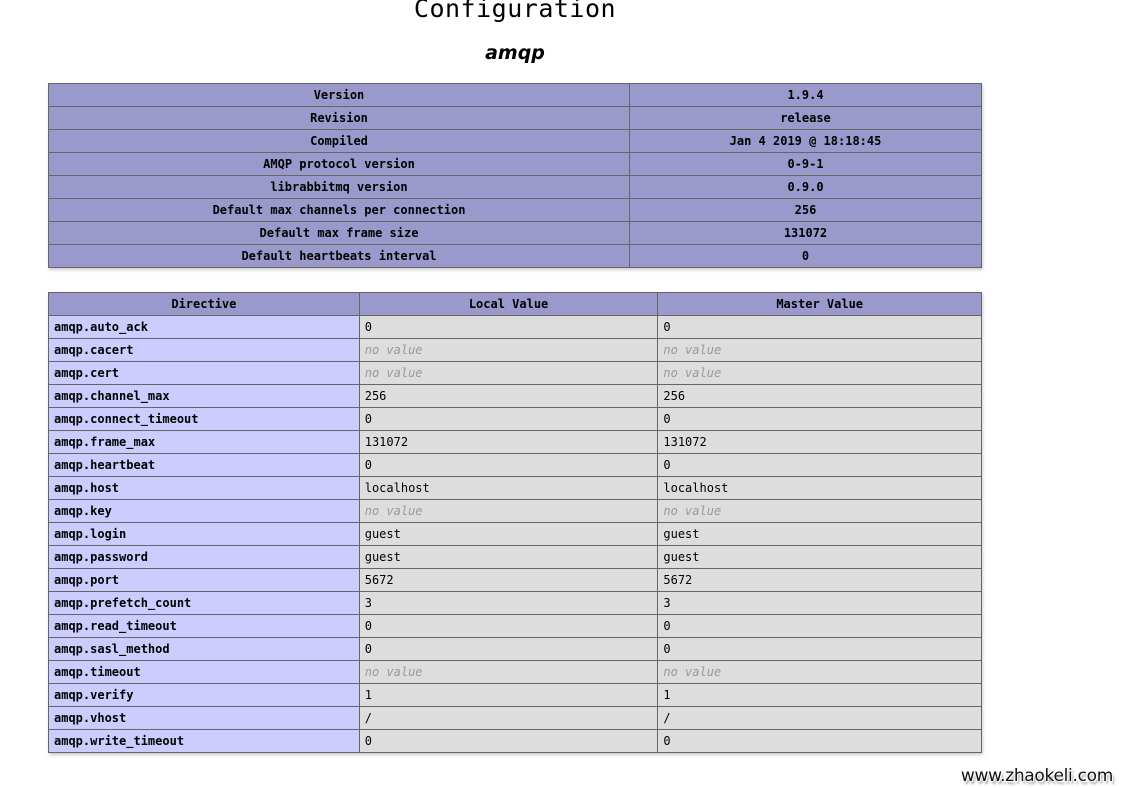  I want to click on info-key: Compiled, so click(339, 141).